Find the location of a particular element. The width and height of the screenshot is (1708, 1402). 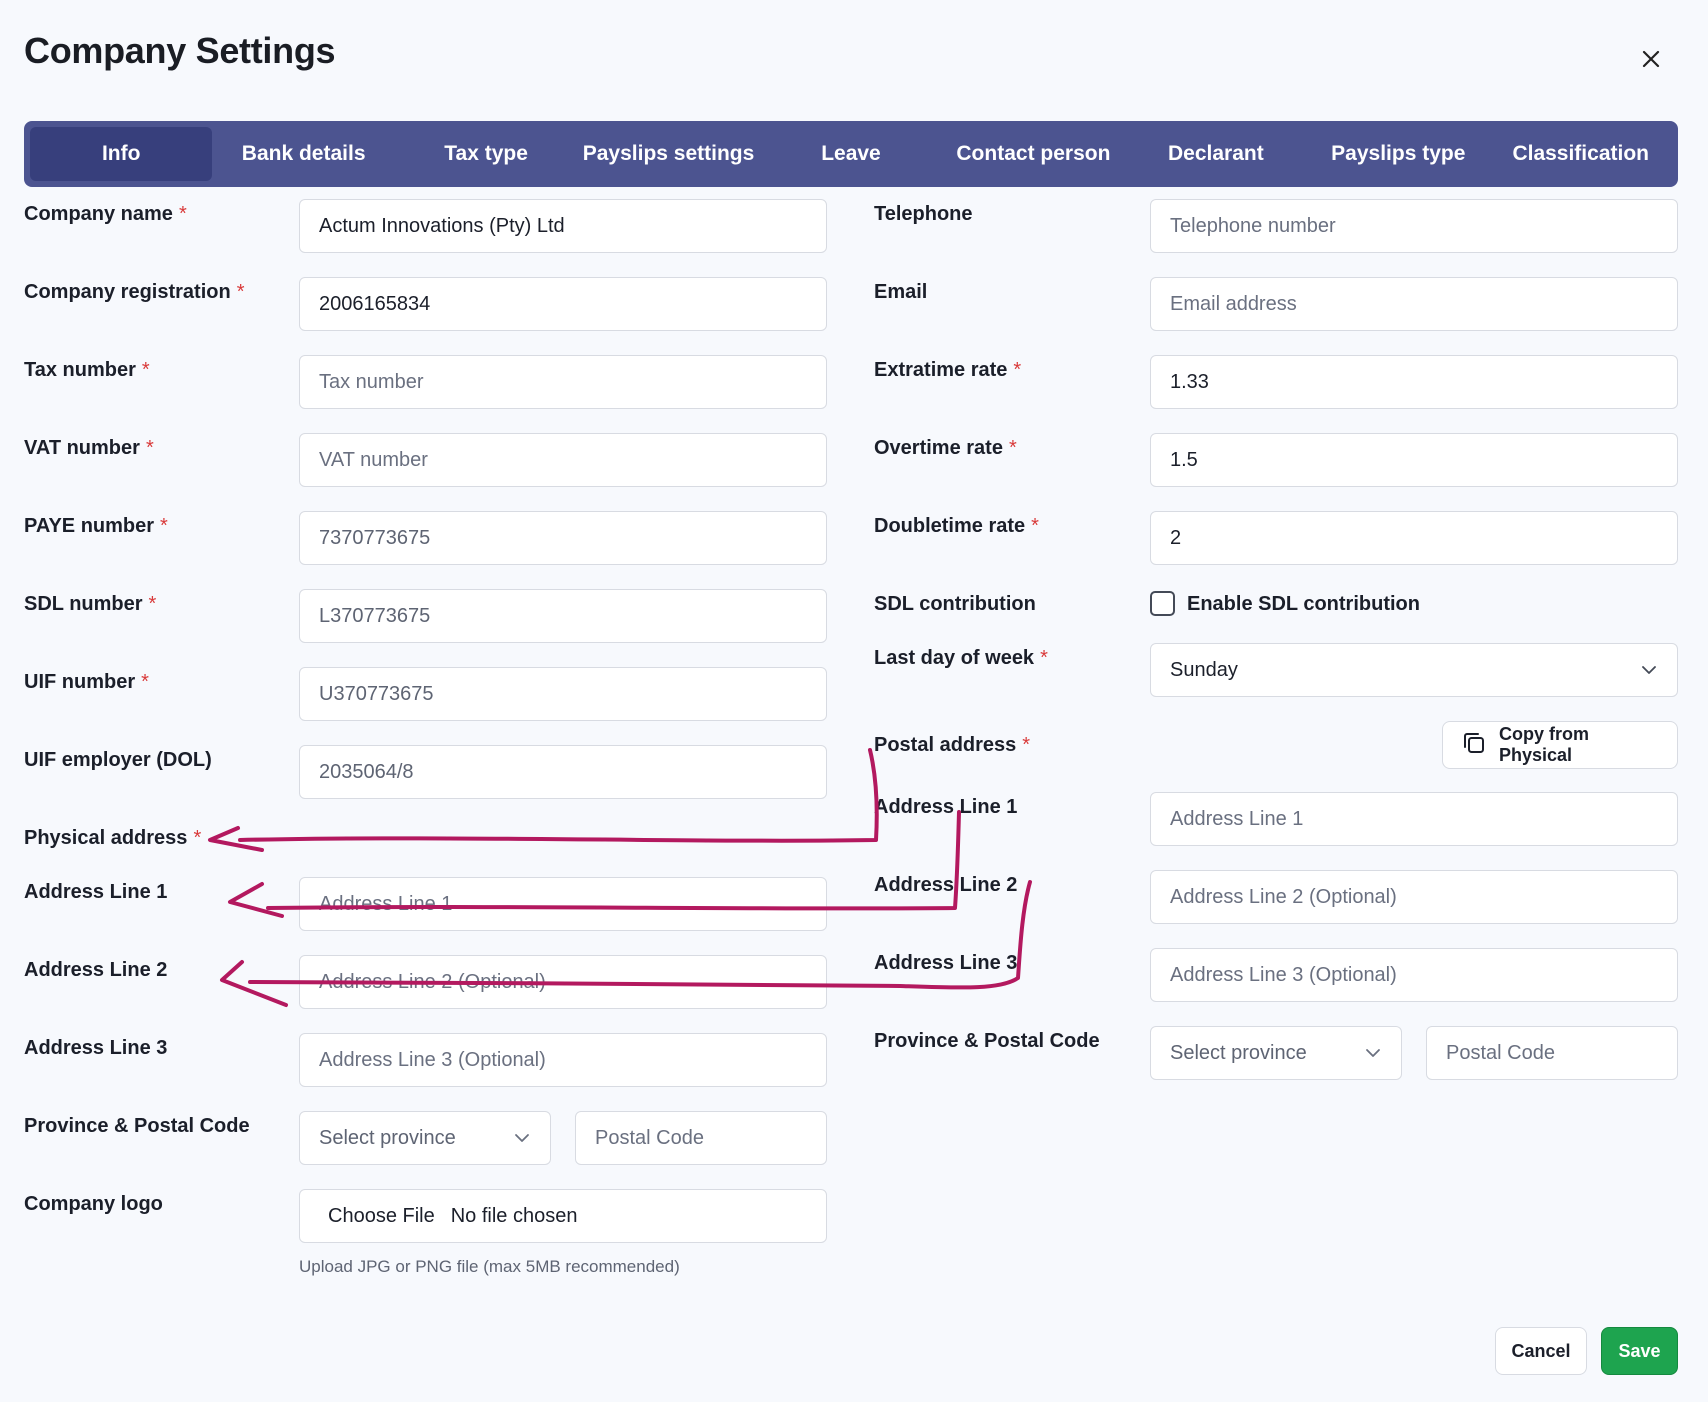

tab-bank-details: Bank details is located at coordinates (303, 154).